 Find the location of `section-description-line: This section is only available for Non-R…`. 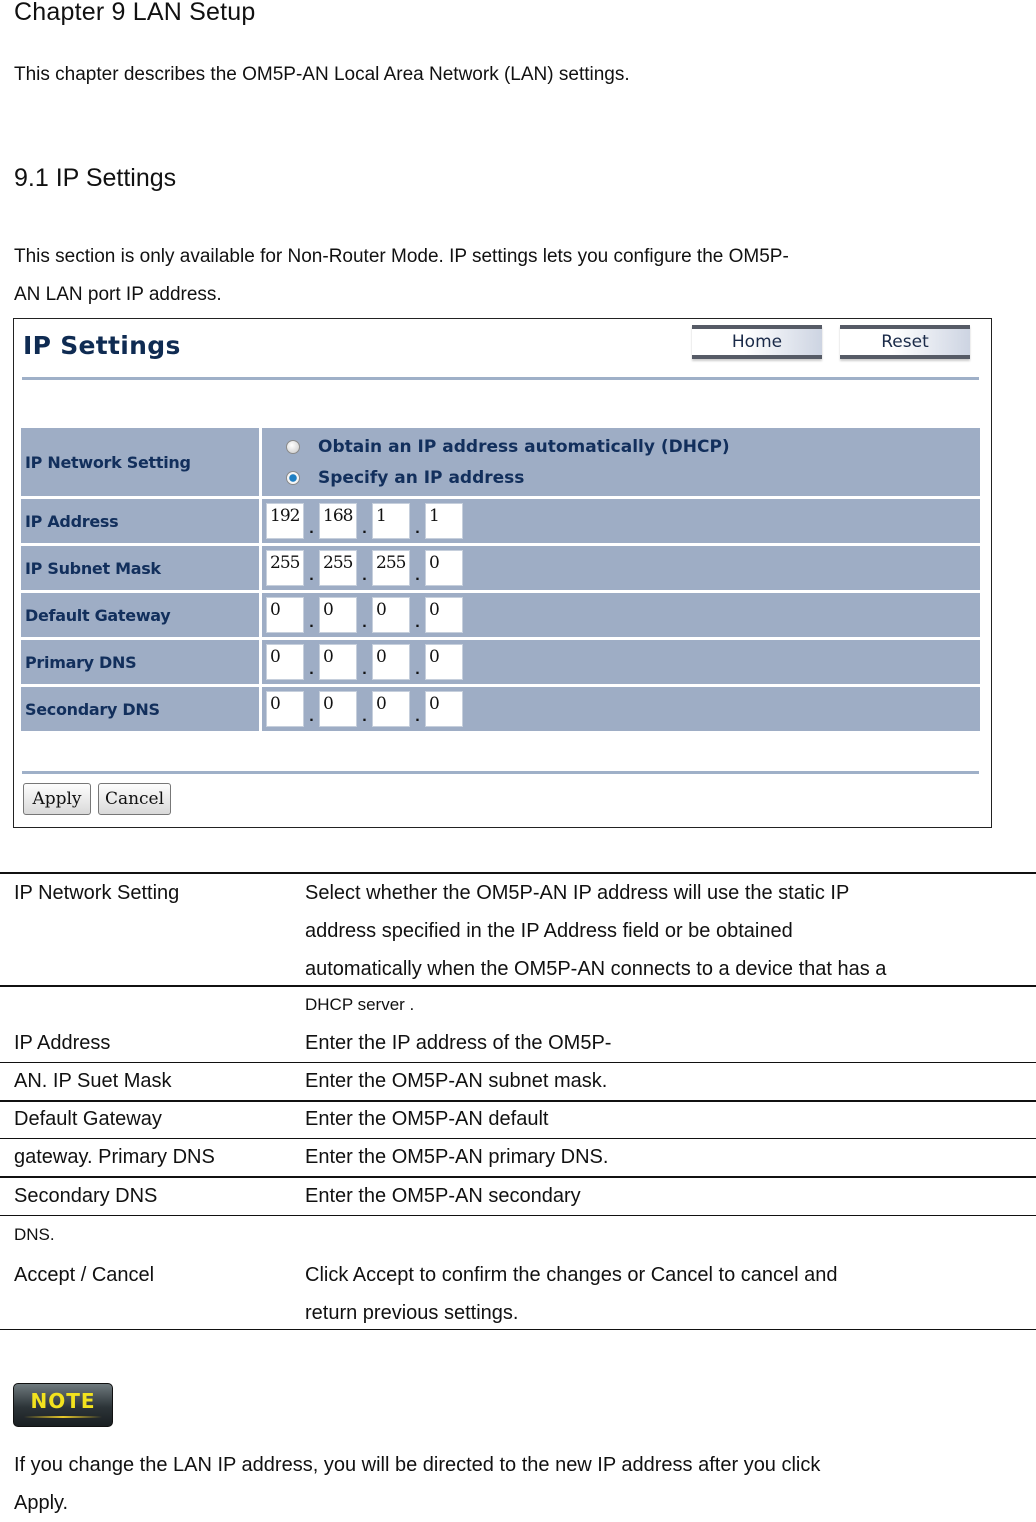

section-description-line: This section is only available for Non-R… is located at coordinates (401, 256).